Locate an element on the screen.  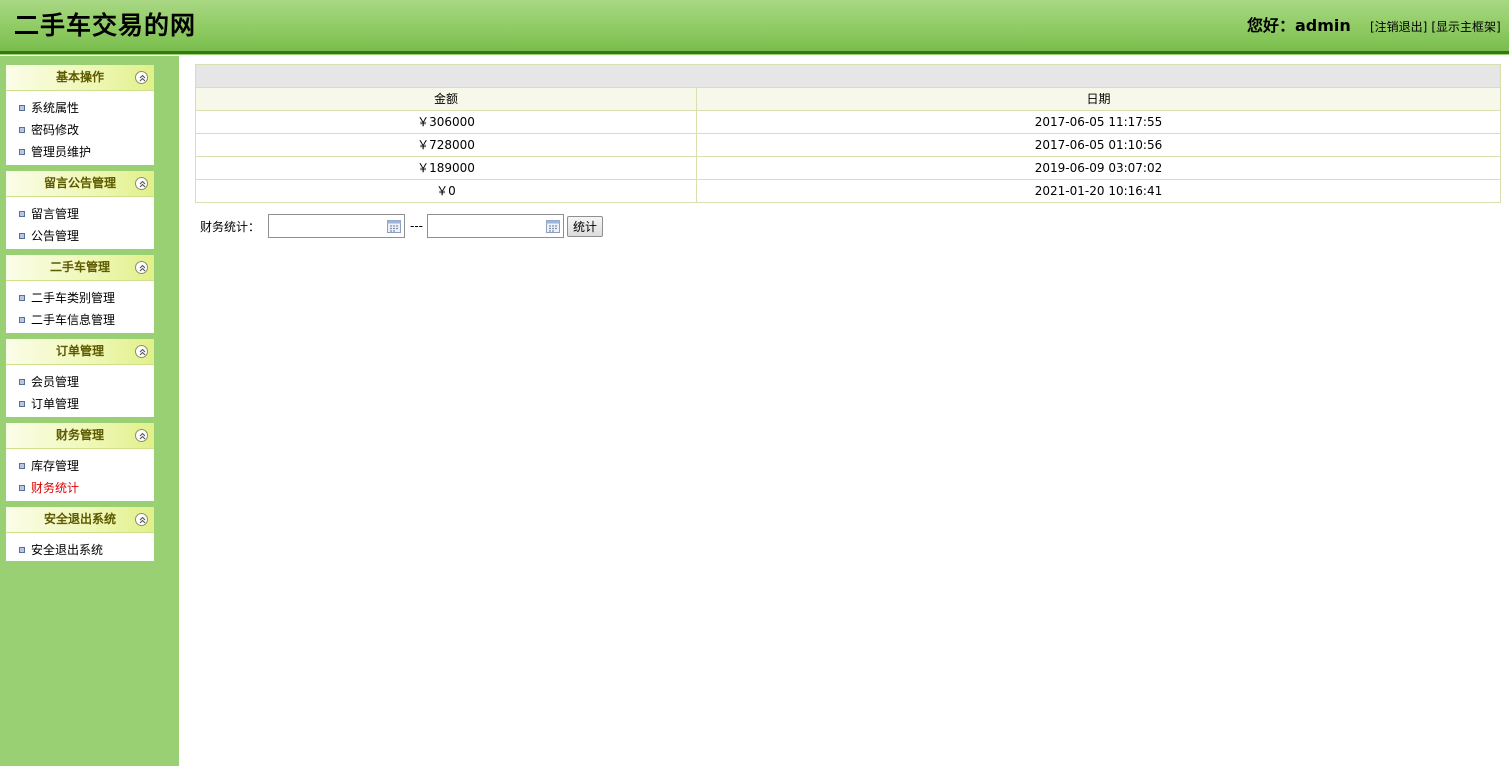
menu-head-title: 财务管理 is located at coordinates (79, 435).